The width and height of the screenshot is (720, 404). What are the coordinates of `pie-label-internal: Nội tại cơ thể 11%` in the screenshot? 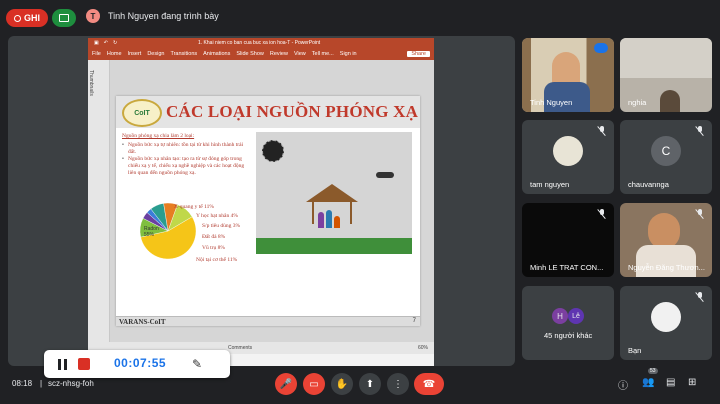 It's located at (217, 260).